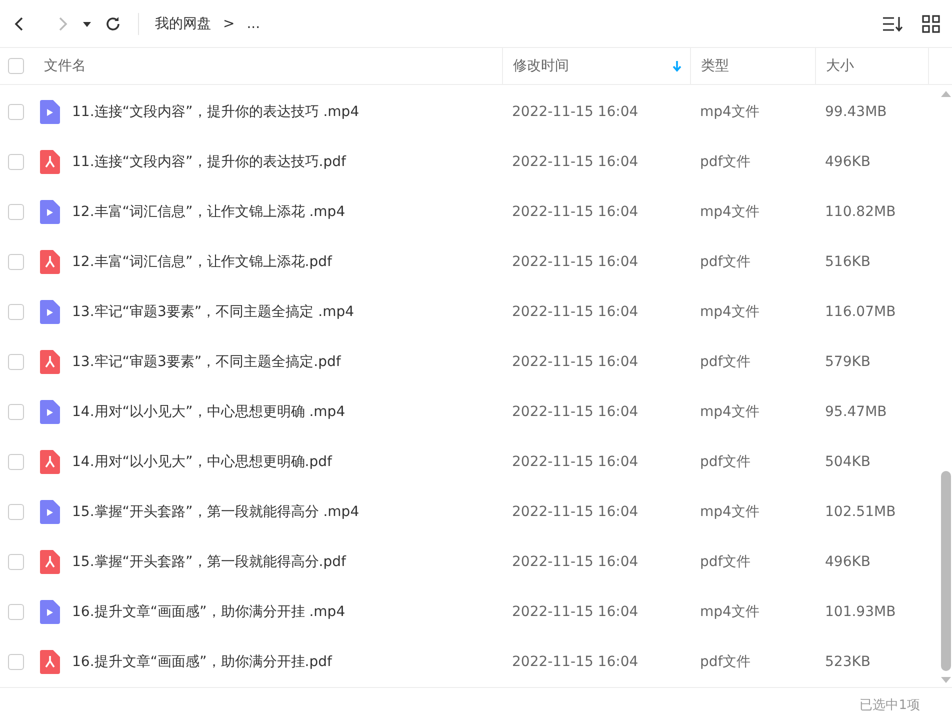  I want to click on status-text: 已选中1项, so click(890, 705).